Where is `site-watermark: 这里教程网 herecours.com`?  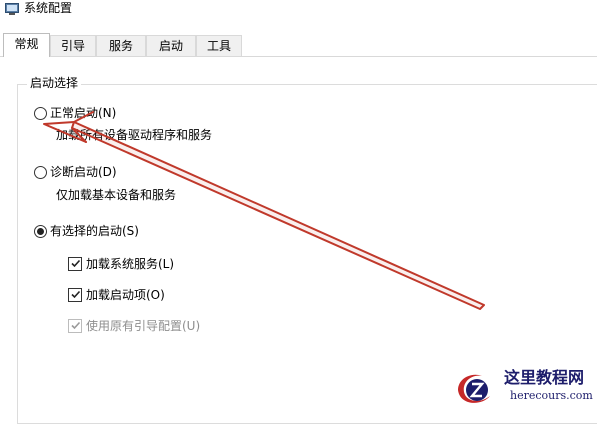
site-watermark: 这里教程网 herecours.com is located at coordinates (522, 387).